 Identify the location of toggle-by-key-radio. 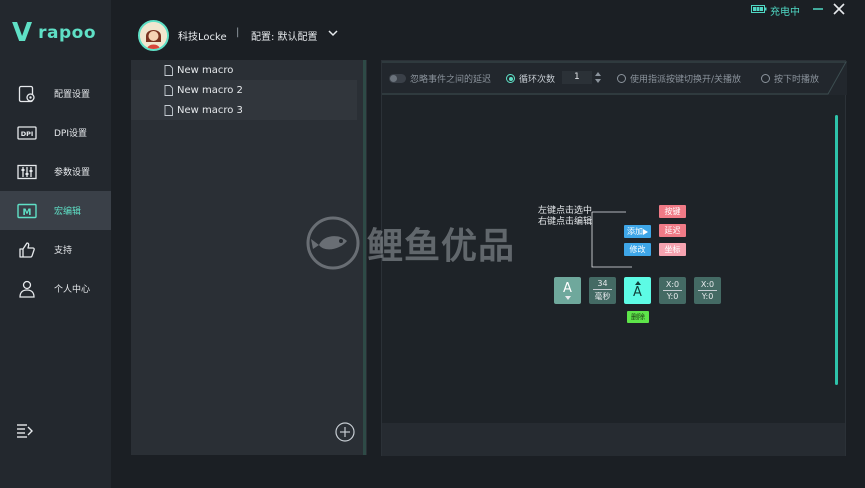
(621, 78).